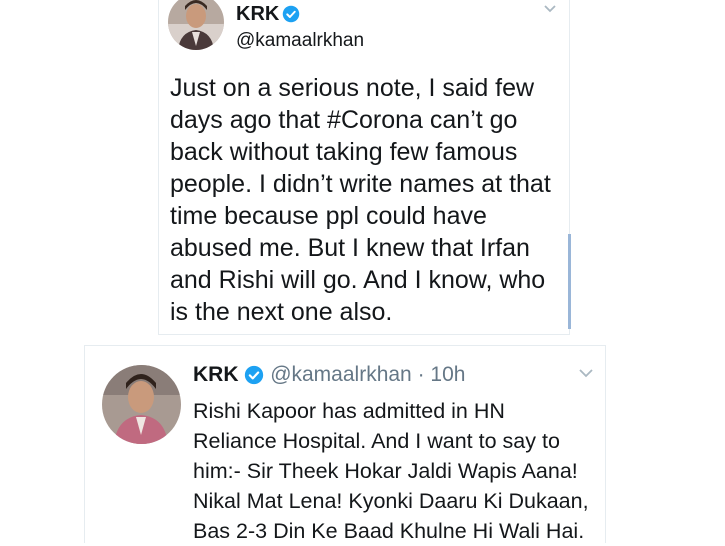  I want to click on tweet-timestamp: 10h, so click(447, 374).